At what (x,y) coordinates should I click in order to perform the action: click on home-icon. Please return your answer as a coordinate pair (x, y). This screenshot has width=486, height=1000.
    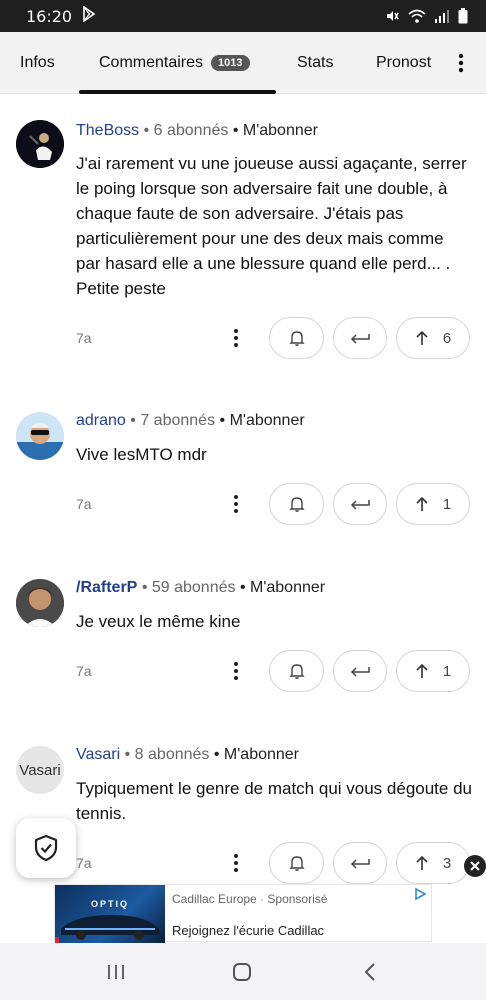
    Looking at the image, I should click on (242, 972).